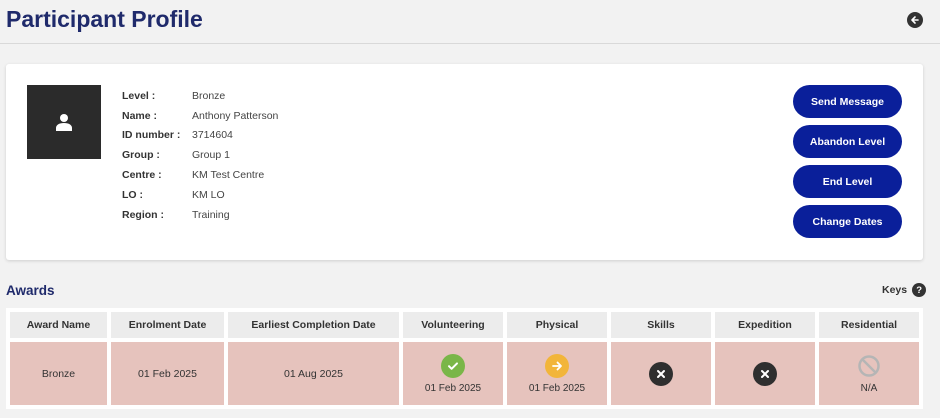 Image resolution: width=940 pixels, height=418 pixels. Describe the element at coordinates (765, 325) in the screenshot. I see `column-header-expedition: Expedition` at that location.